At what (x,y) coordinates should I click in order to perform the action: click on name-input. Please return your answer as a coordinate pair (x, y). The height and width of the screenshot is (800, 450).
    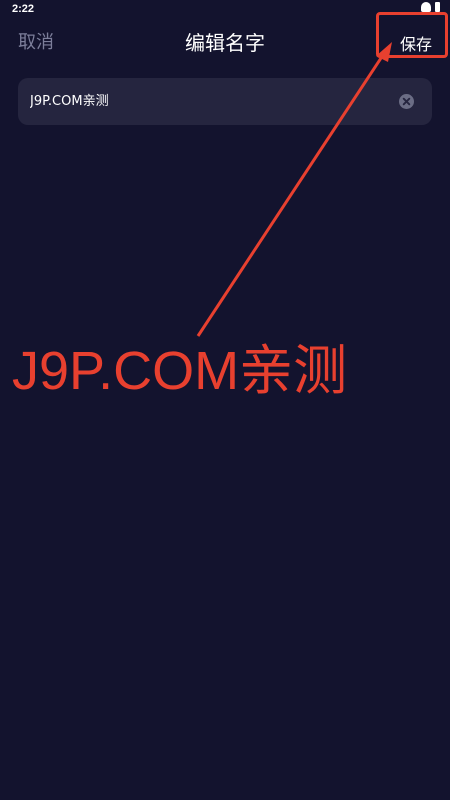
    Looking at the image, I should click on (210, 101).